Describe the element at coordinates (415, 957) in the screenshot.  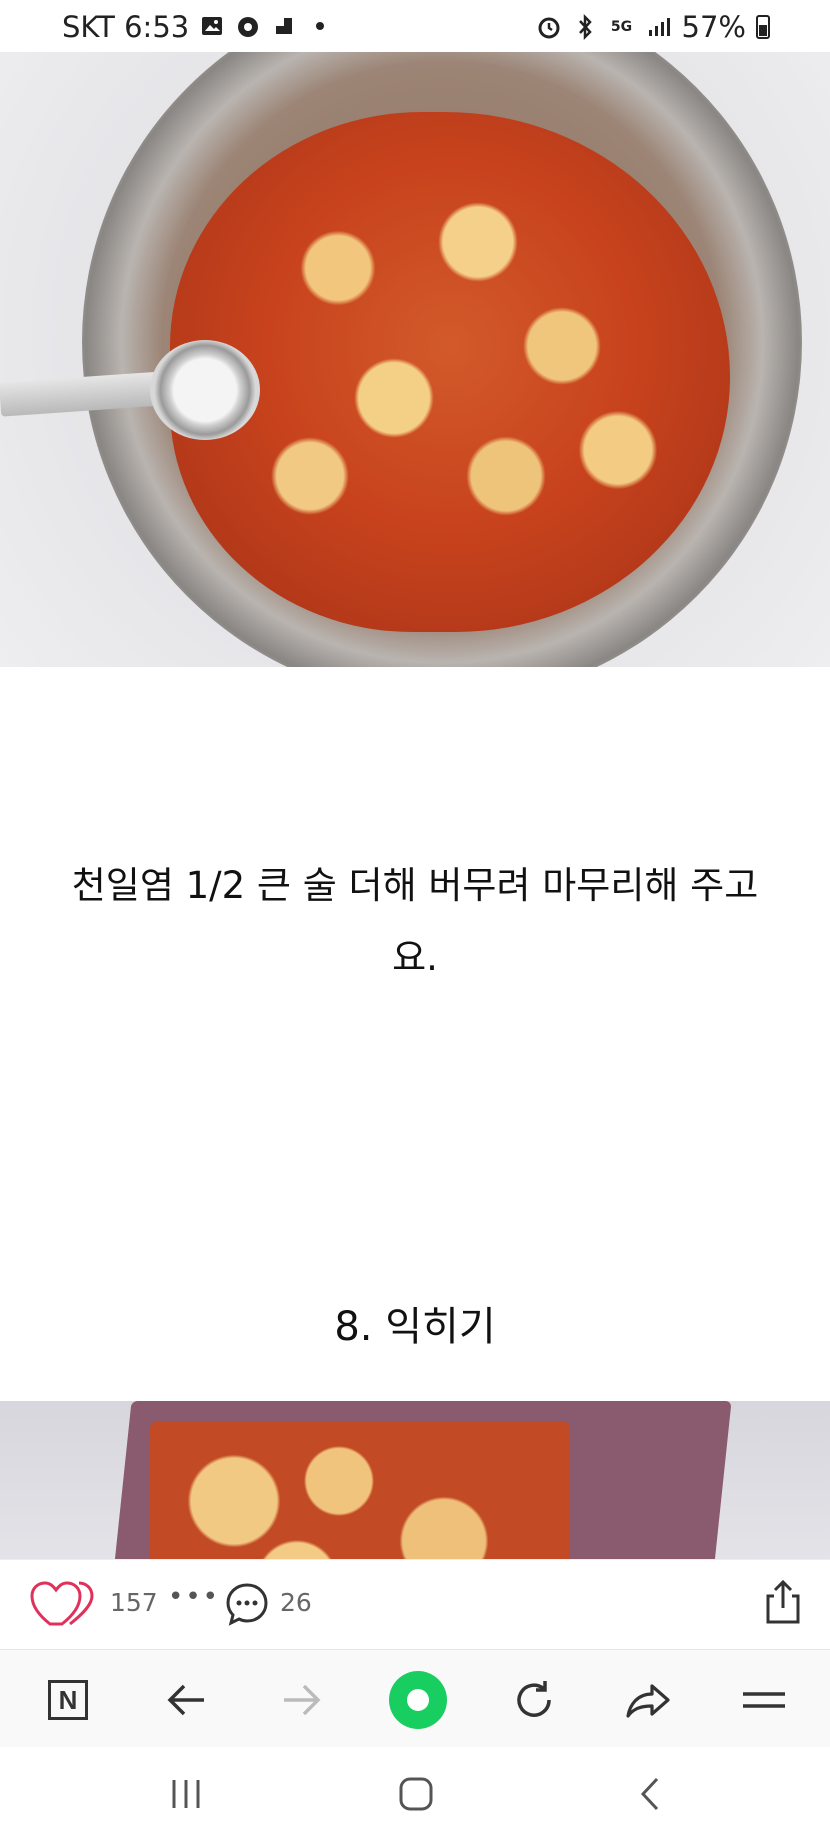
I see `caption-line-2: 요.` at that location.